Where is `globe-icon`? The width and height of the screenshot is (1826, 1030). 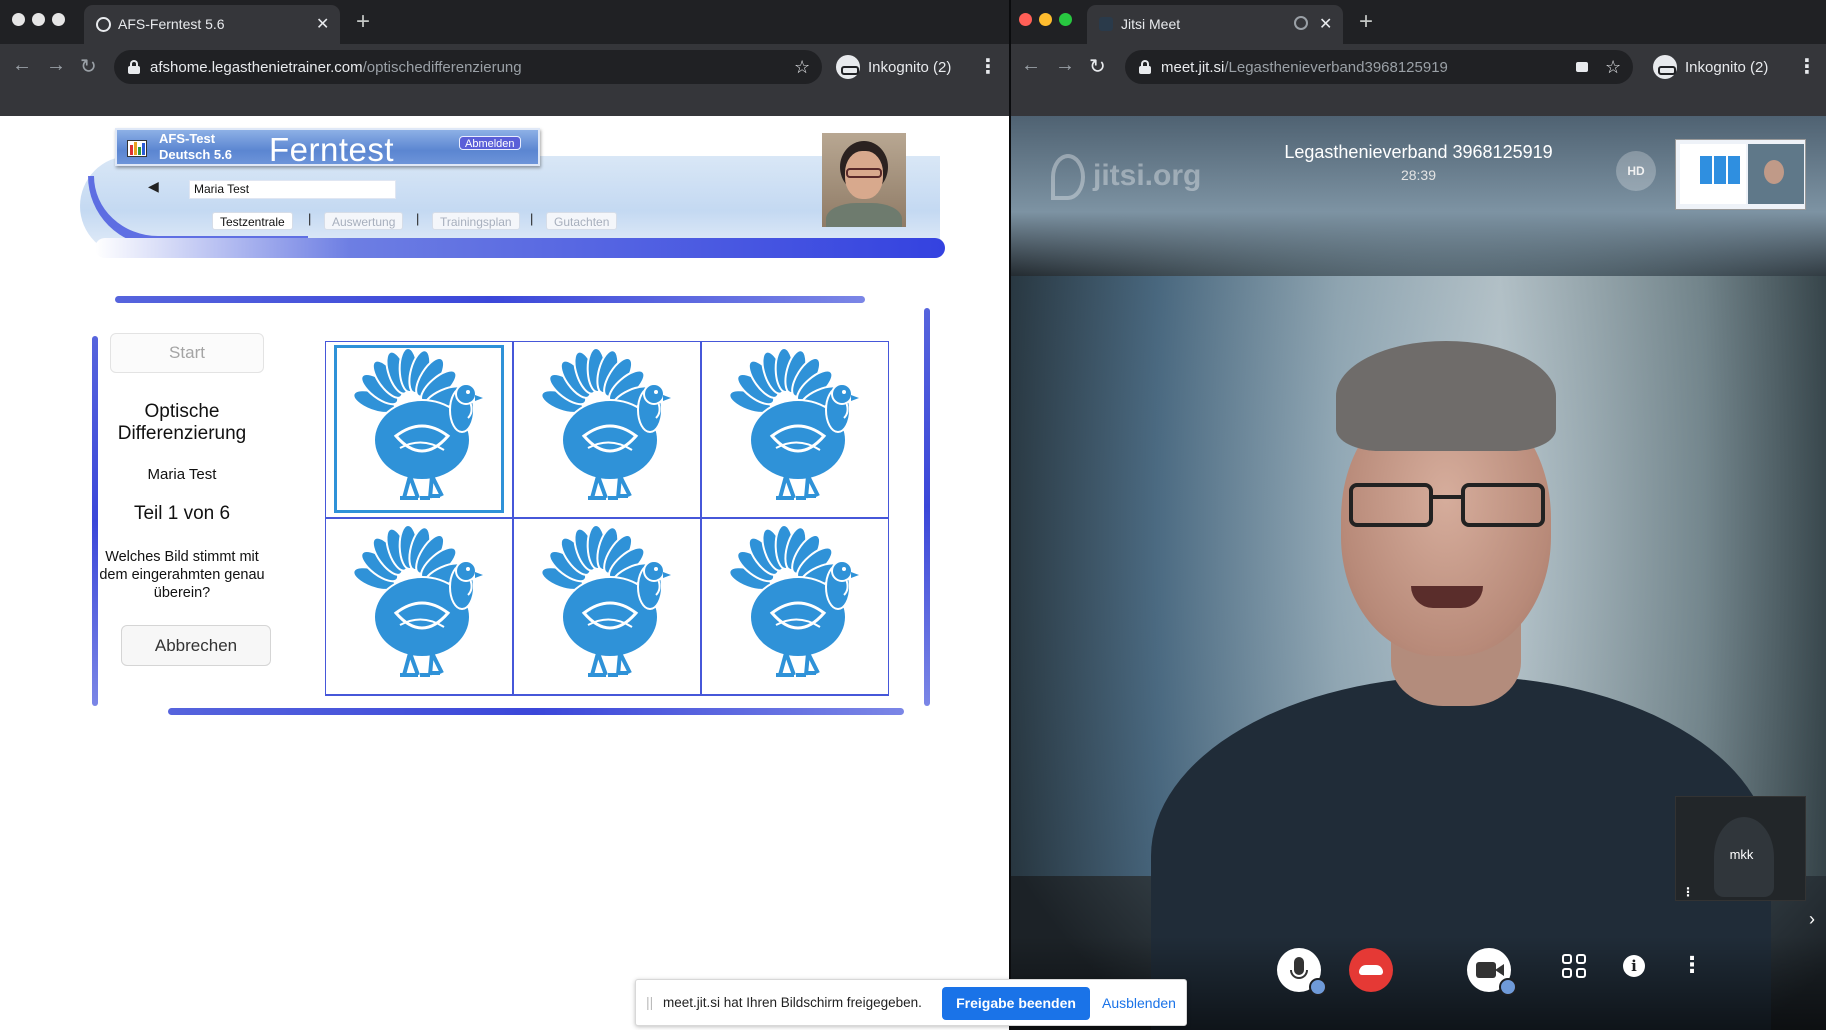
globe-icon is located at coordinates (103, 24).